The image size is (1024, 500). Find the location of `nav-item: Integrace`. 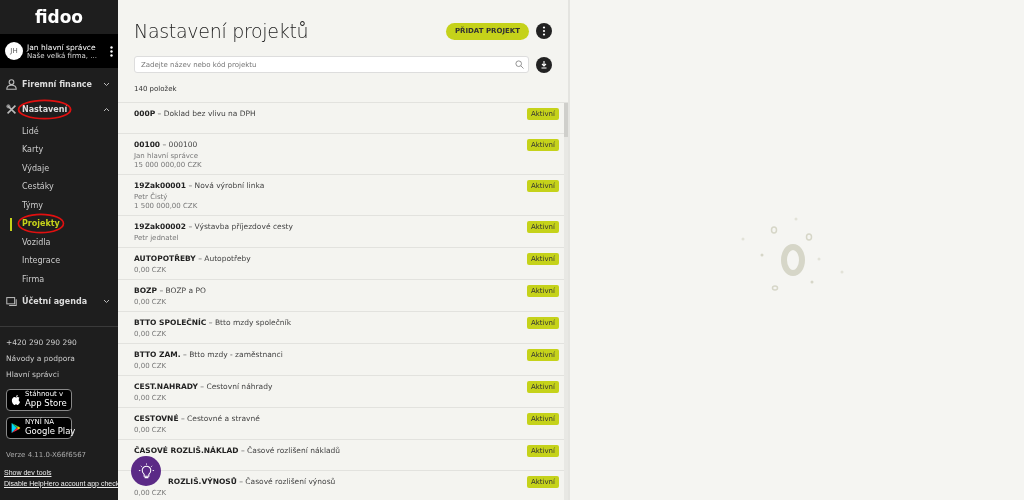

nav-item: Integrace is located at coordinates (41, 261).